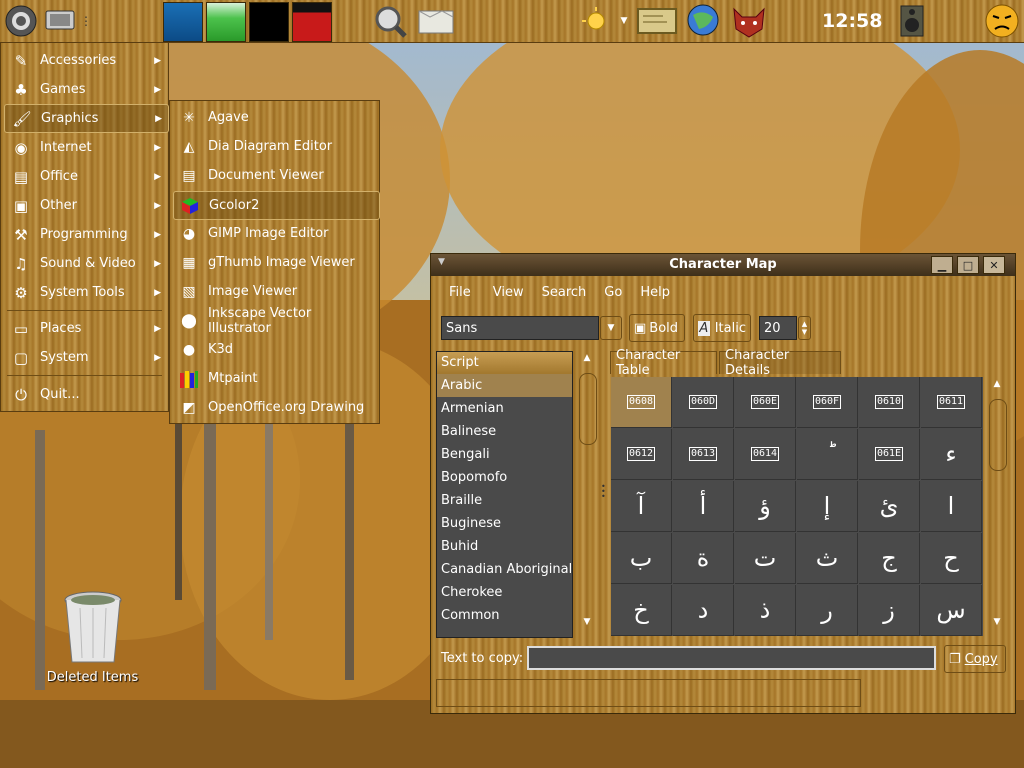  I want to click on character-cell: ا, so click(951, 506).